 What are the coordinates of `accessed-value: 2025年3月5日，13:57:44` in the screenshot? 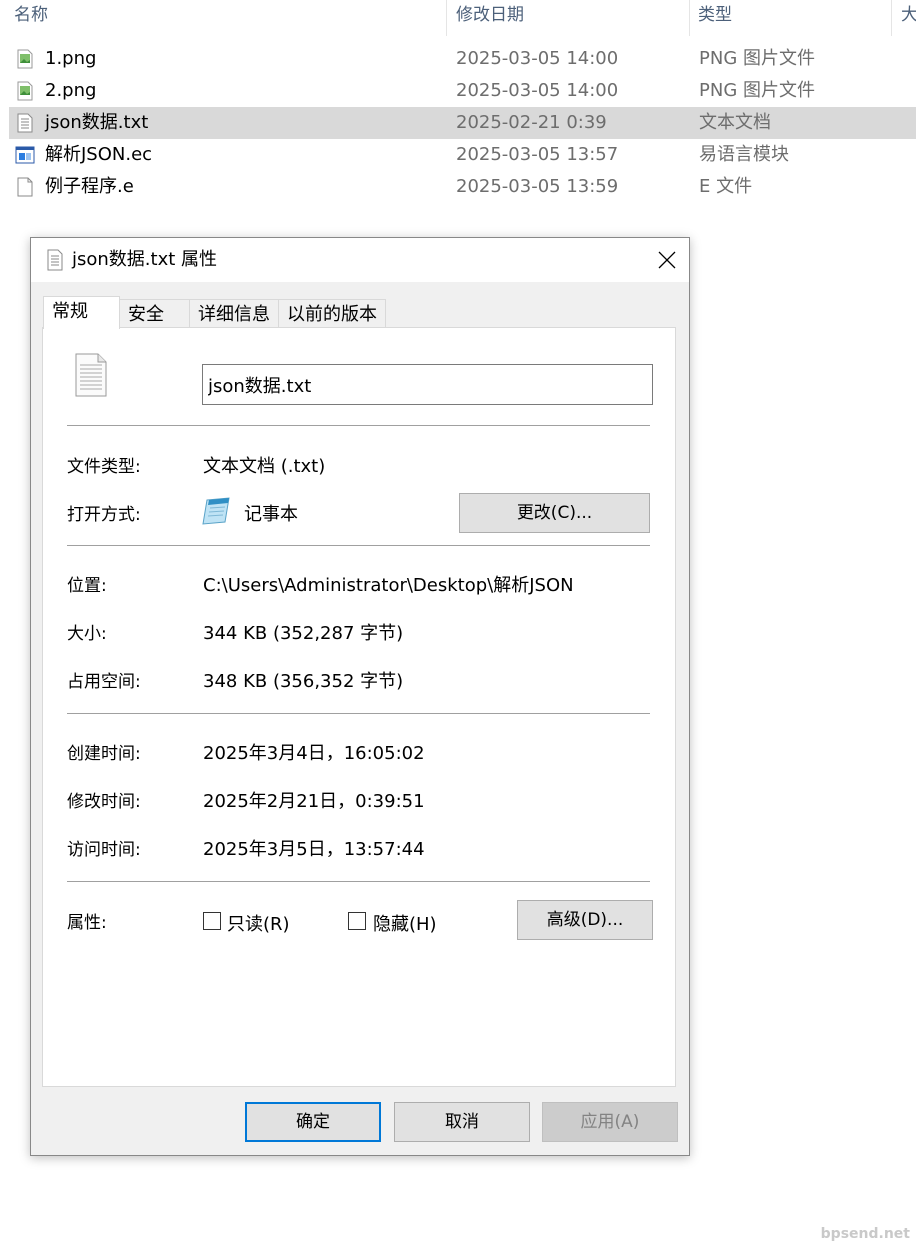 It's located at (314, 849).